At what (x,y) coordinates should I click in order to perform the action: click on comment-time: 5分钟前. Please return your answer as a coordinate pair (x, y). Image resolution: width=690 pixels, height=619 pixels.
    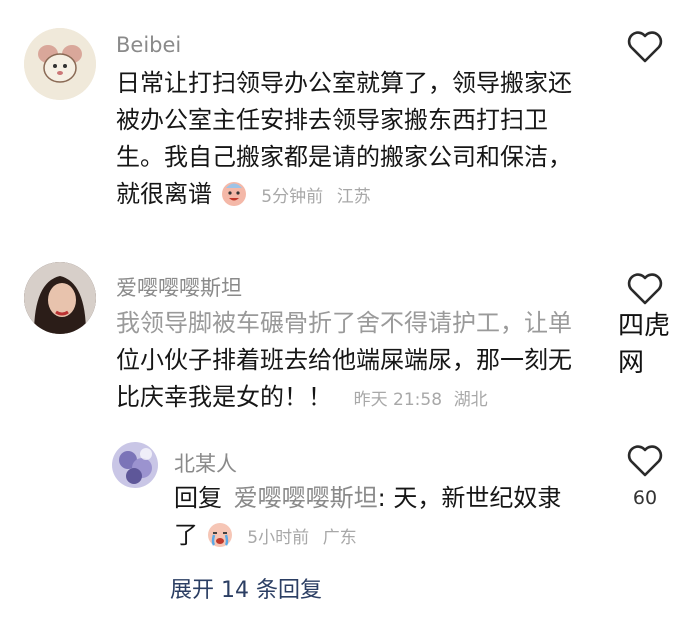
    Looking at the image, I should click on (292, 197).